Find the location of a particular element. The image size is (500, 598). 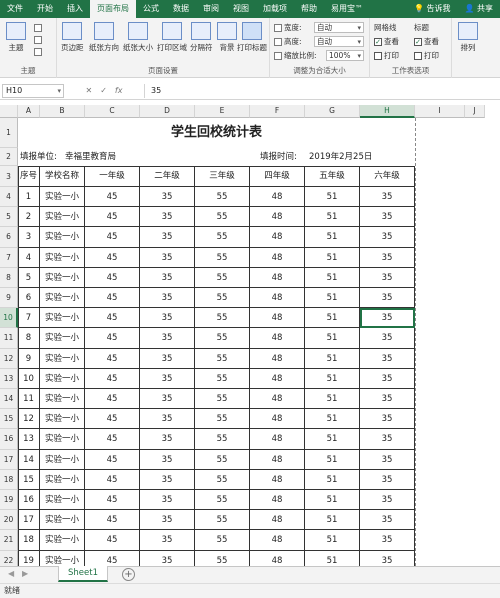

column-header-c: C is located at coordinates (112, 111).